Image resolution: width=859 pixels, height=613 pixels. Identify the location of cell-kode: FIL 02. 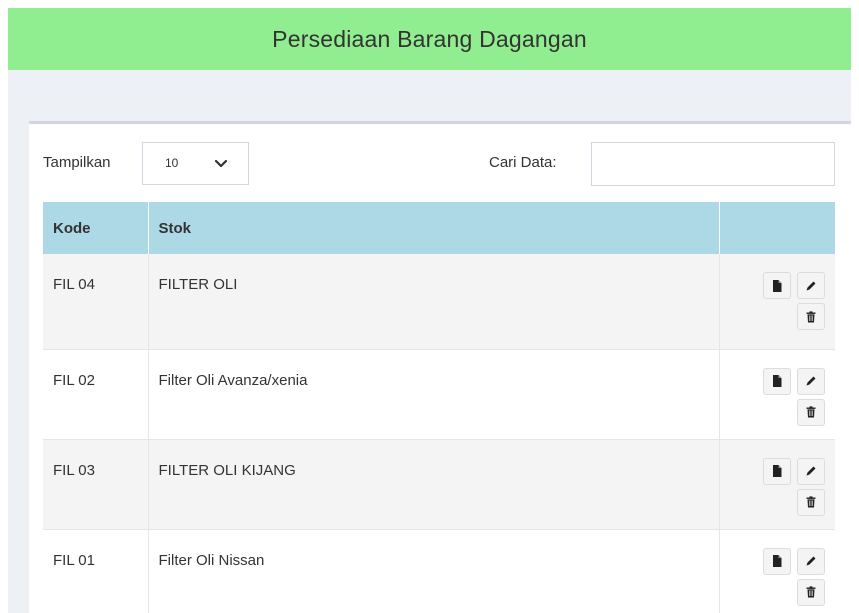
(96, 394).